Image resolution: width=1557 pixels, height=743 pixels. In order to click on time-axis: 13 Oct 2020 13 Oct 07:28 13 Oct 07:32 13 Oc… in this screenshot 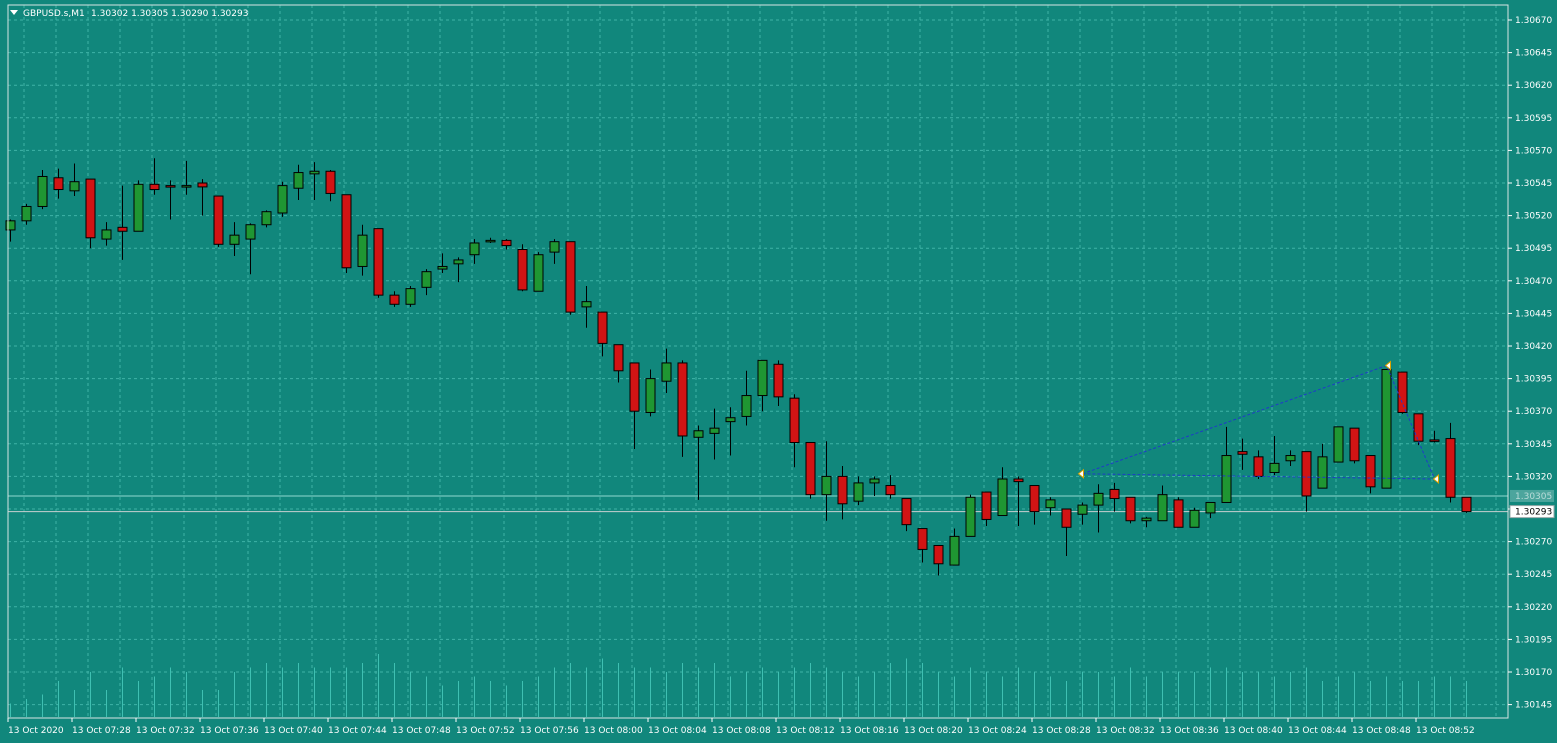, I will do `click(741, 727)`.